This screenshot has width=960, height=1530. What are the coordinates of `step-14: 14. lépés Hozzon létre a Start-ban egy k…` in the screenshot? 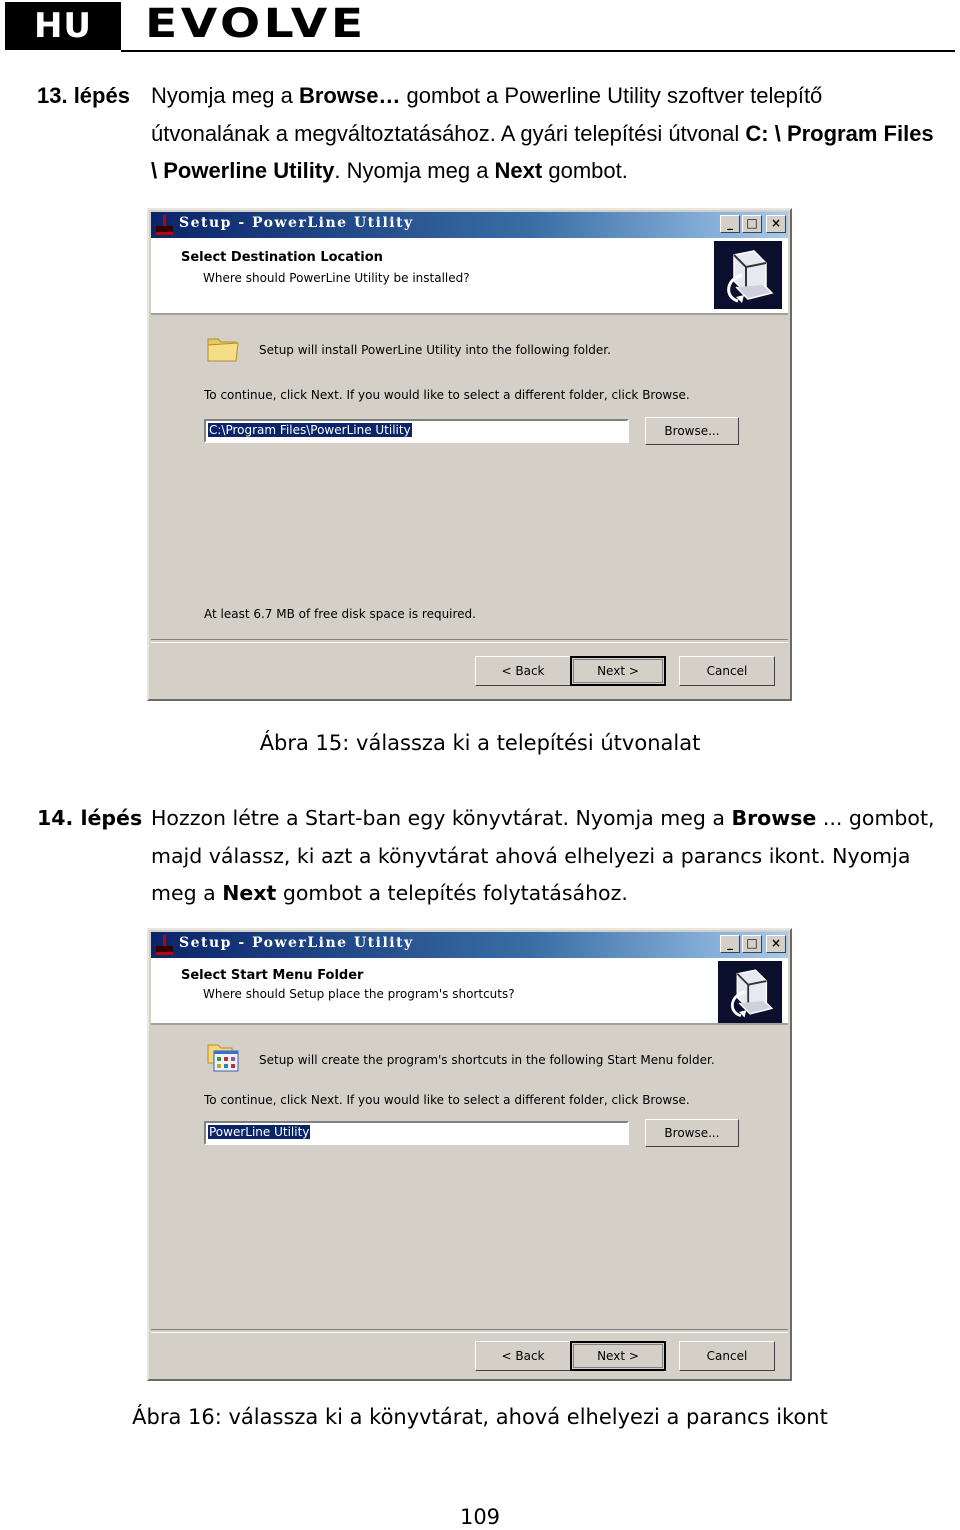 It's located at (487, 856).